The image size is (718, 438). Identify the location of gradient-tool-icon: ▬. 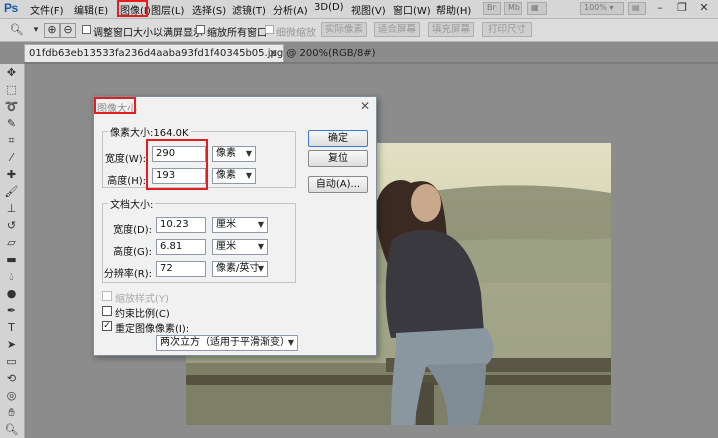
(11, 260).